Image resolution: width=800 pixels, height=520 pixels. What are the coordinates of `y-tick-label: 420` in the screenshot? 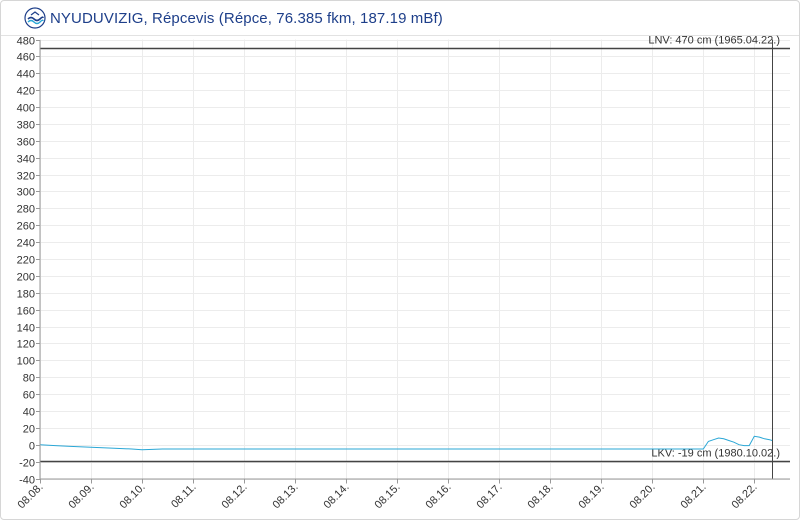 It's located at (26, 92).